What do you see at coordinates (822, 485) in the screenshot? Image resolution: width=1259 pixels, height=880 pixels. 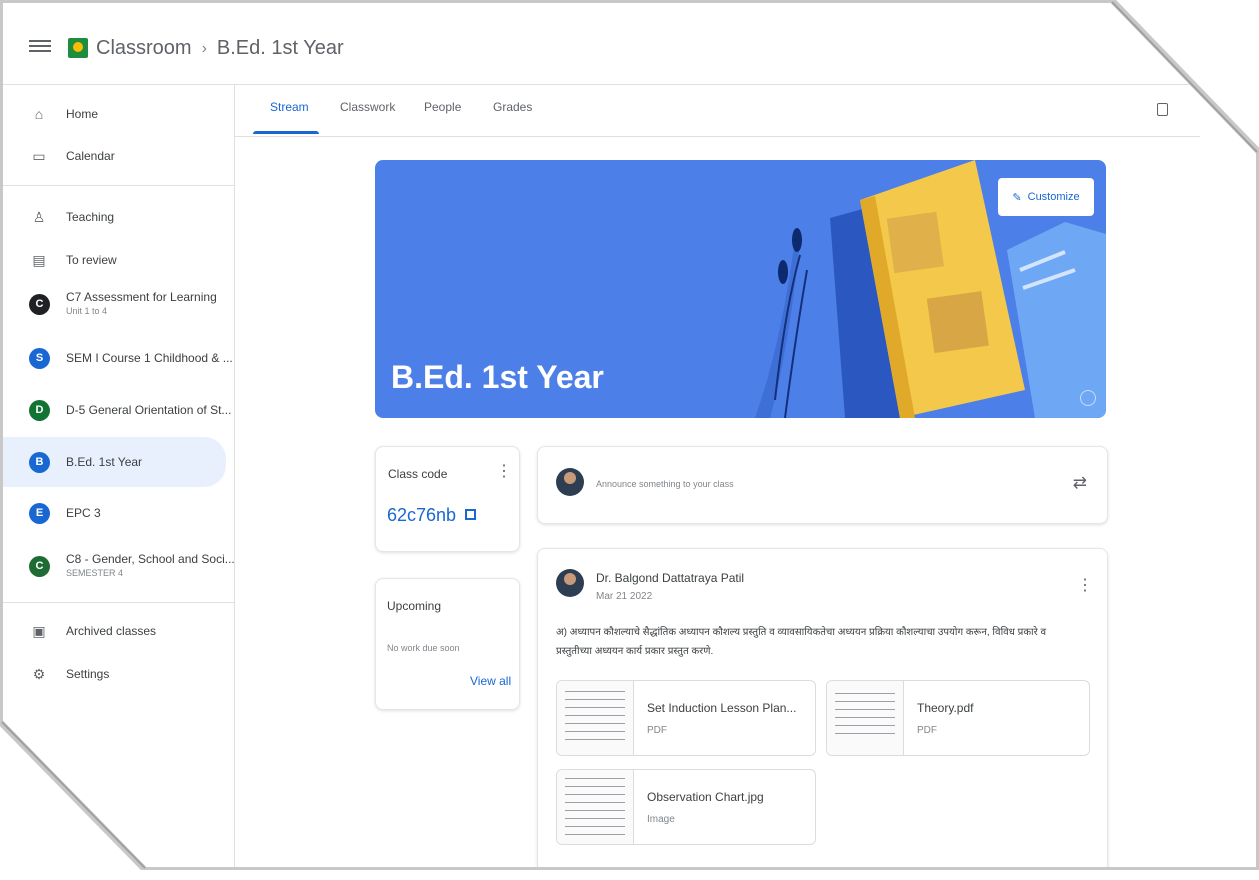 I see `announce-card: Announce something to your class ⇄` at bounding box center [822, 485].